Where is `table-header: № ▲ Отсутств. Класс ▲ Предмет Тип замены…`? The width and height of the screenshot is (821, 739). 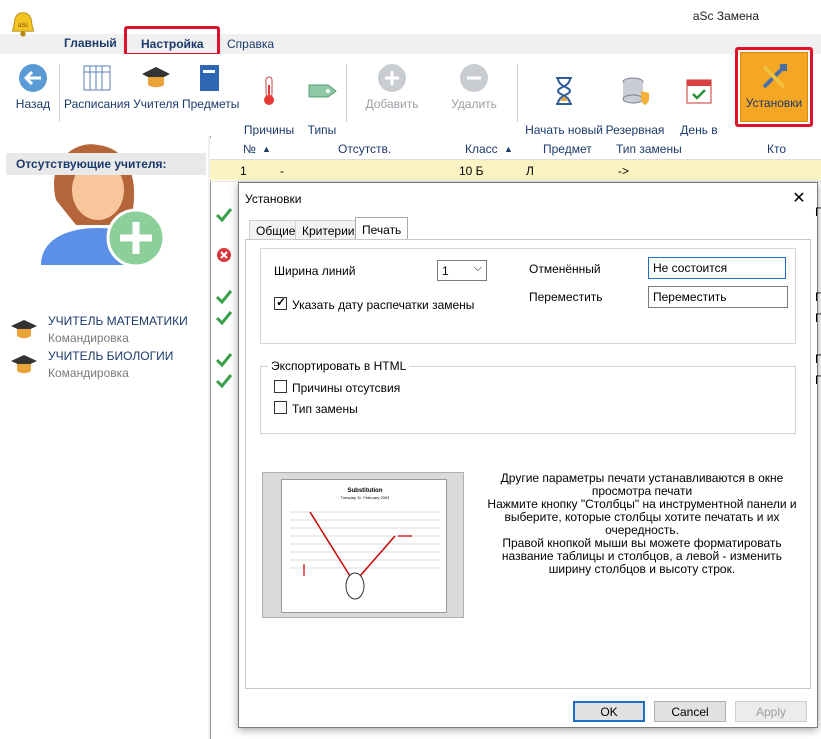
table-header: № ▲ Отсутств. Класс ▲ Предмет Тип замены… is located at coordinates (515, 154).